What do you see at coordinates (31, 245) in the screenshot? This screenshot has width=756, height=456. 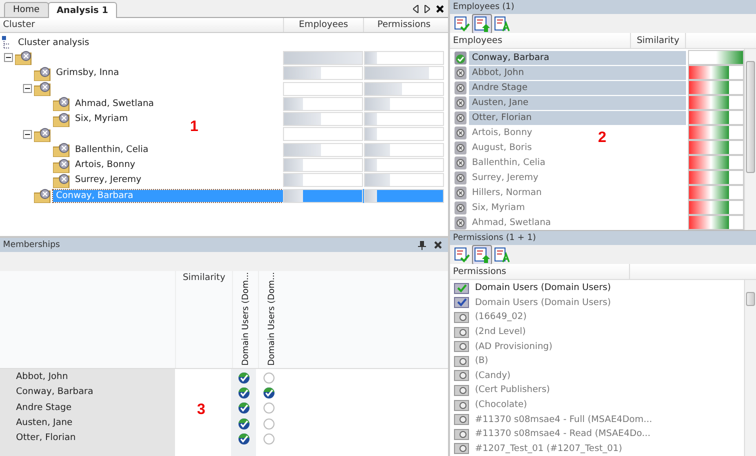 I see `panel-title: Memberships` at bounding box center [31, 245].